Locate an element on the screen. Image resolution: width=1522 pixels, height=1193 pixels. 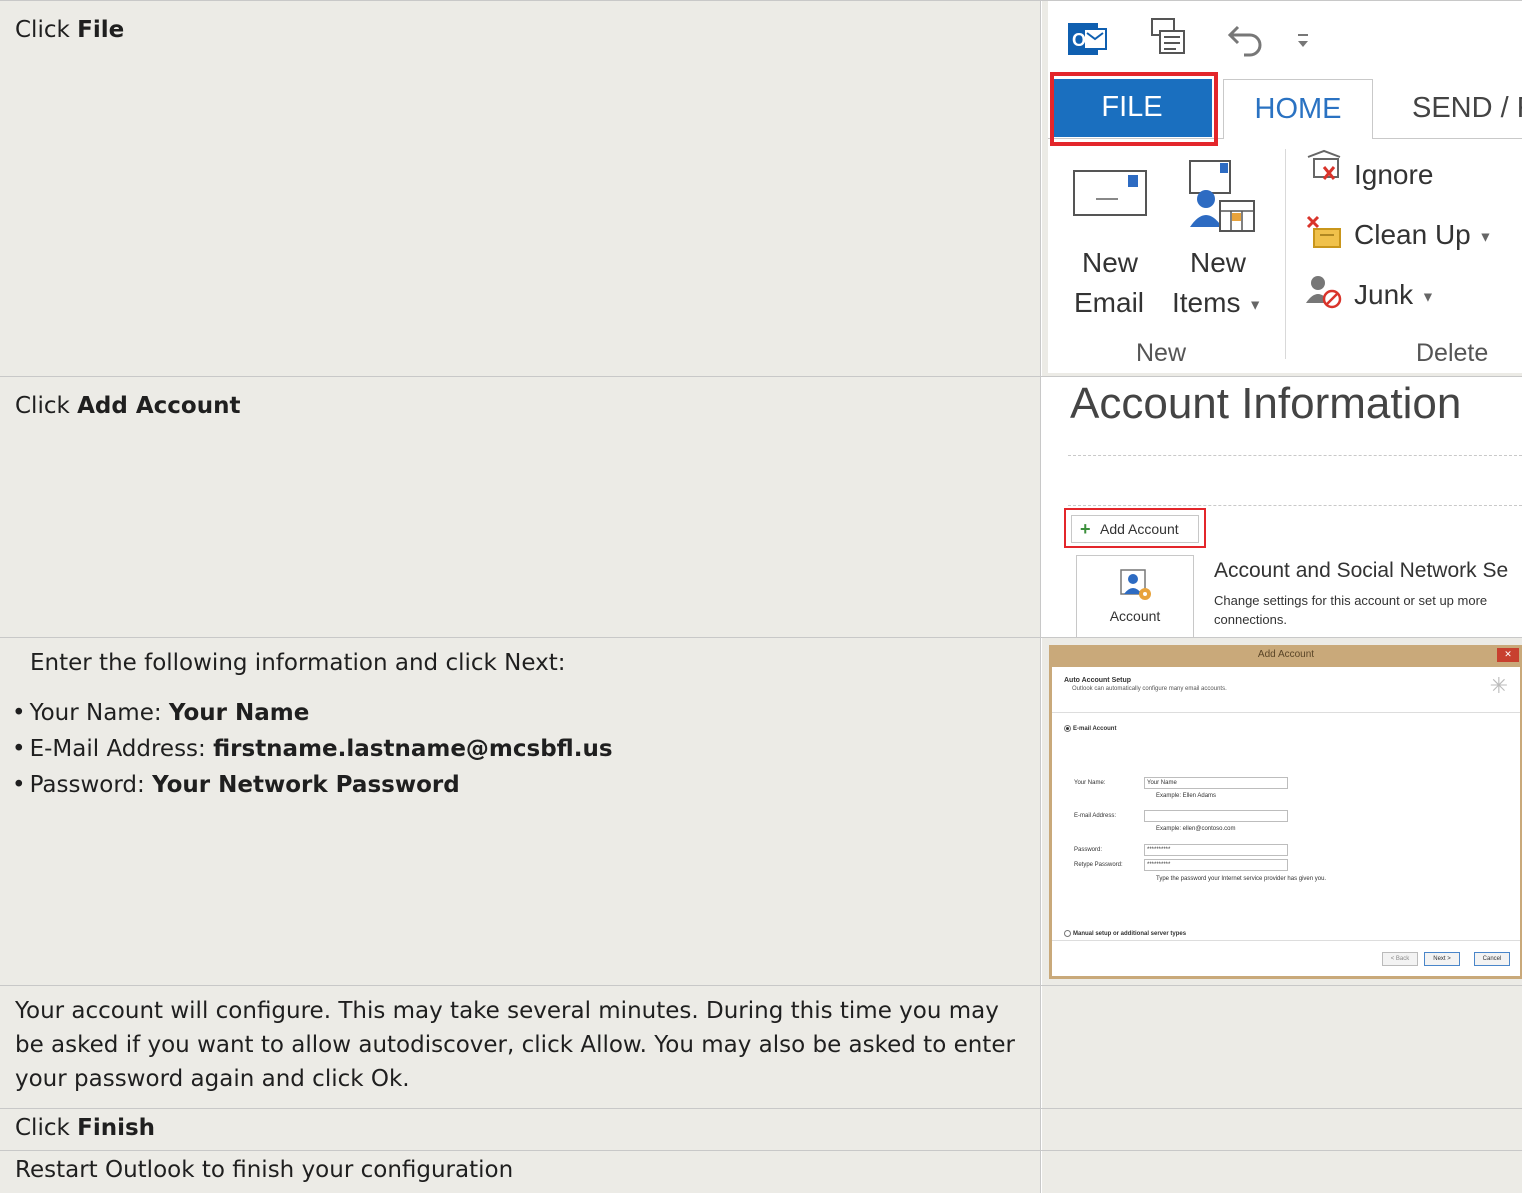
your-name-example: Example: Ellen Adams is located at coordinates (1186, 796).